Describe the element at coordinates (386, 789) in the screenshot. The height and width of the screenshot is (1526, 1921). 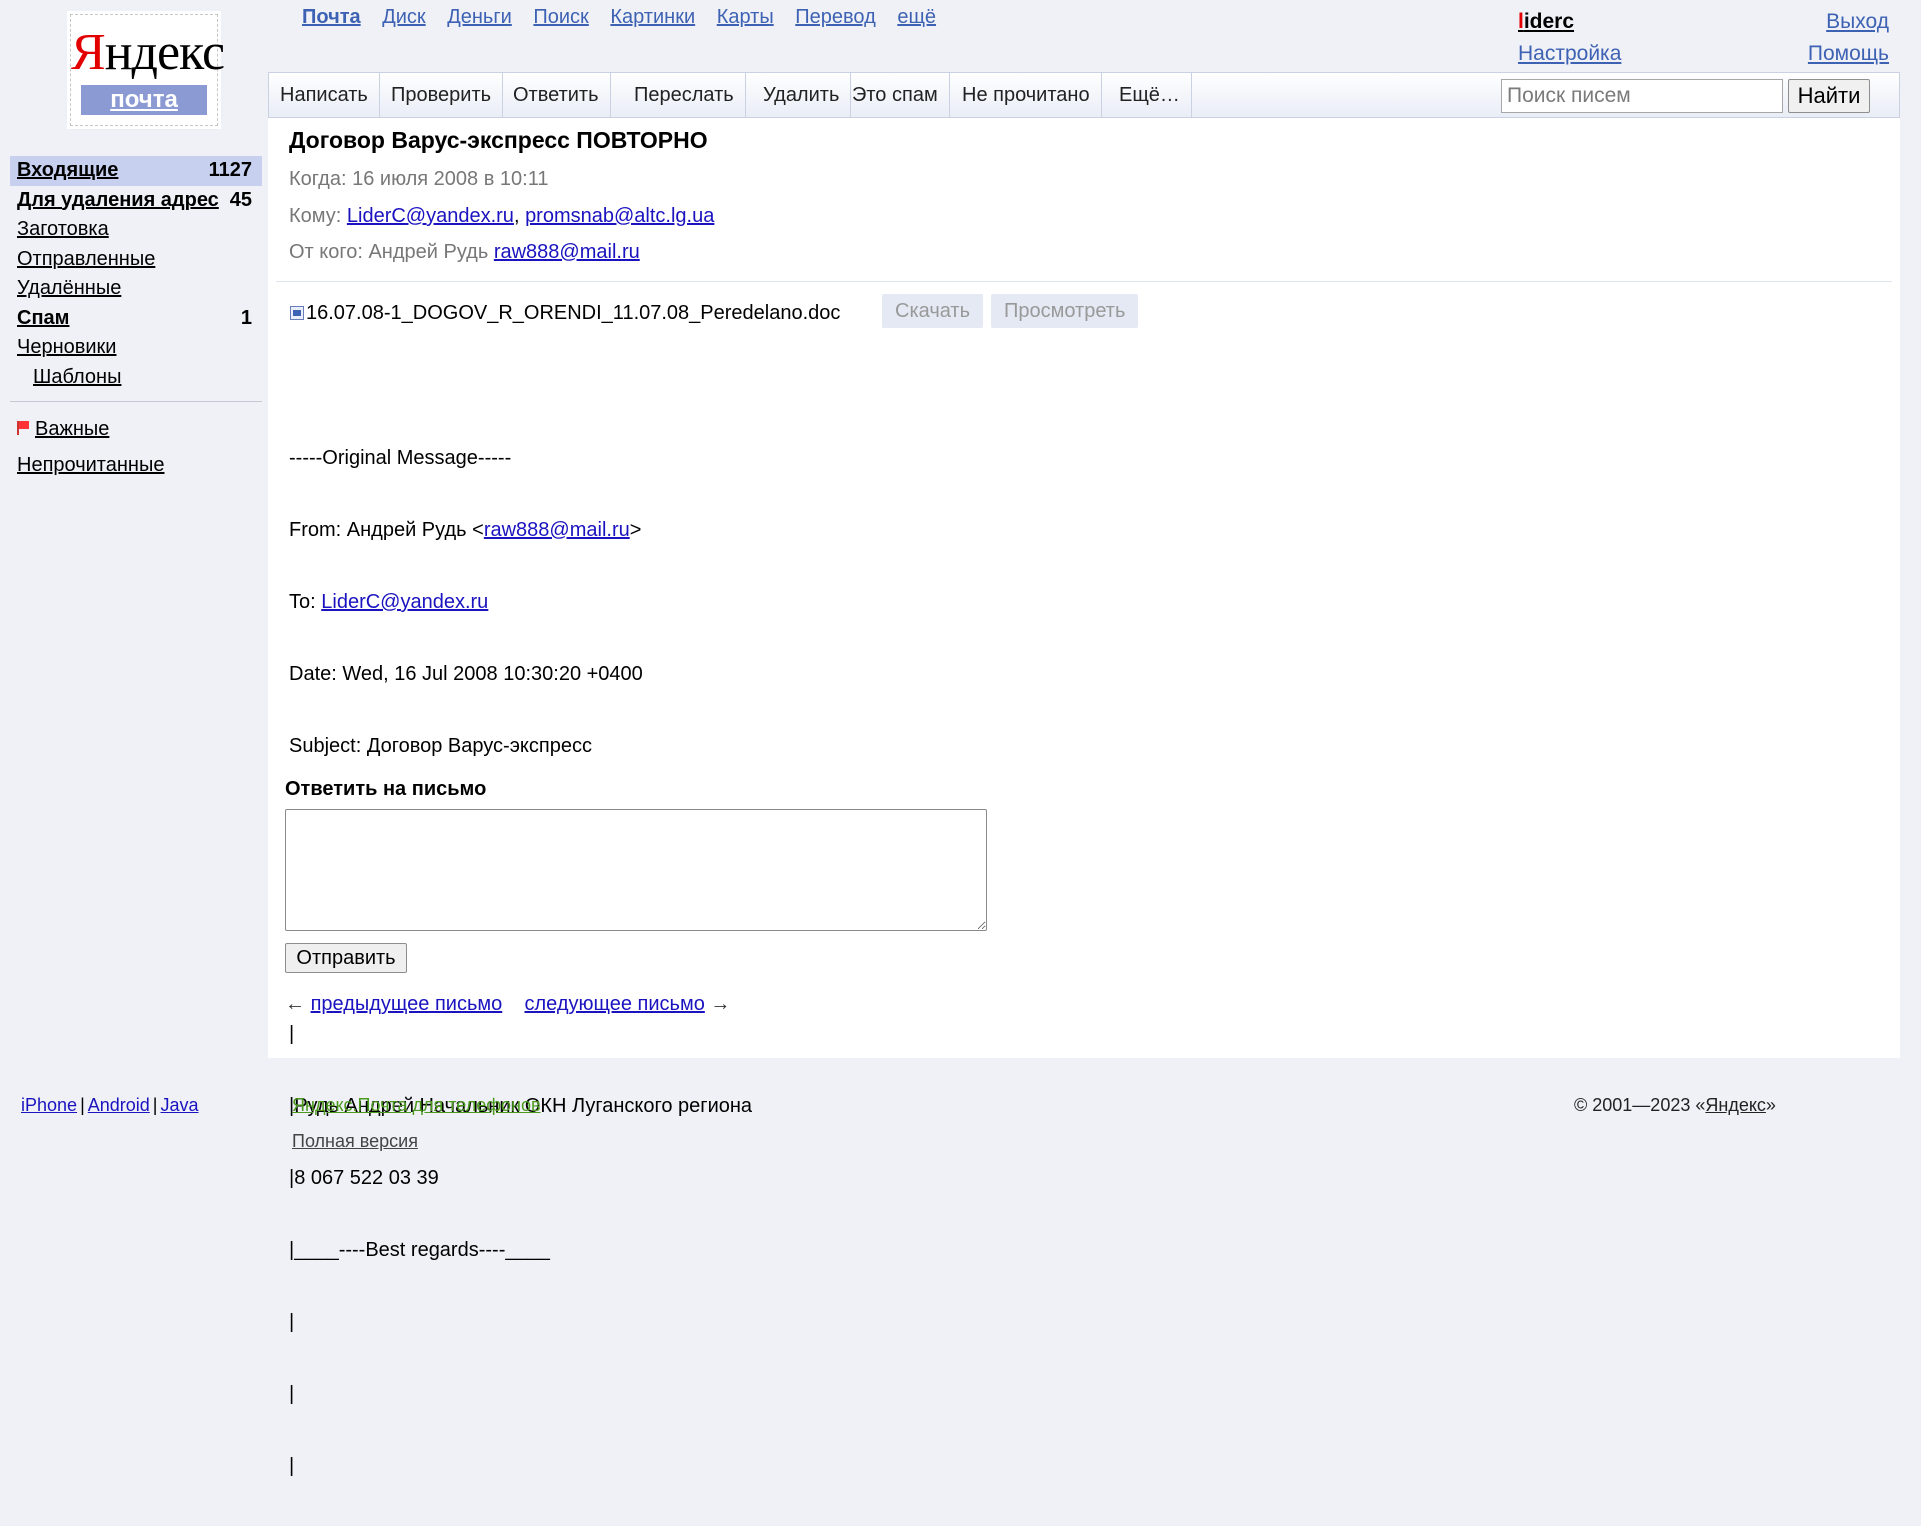
I see `reply-heading: Ответить на письмо` at that location.